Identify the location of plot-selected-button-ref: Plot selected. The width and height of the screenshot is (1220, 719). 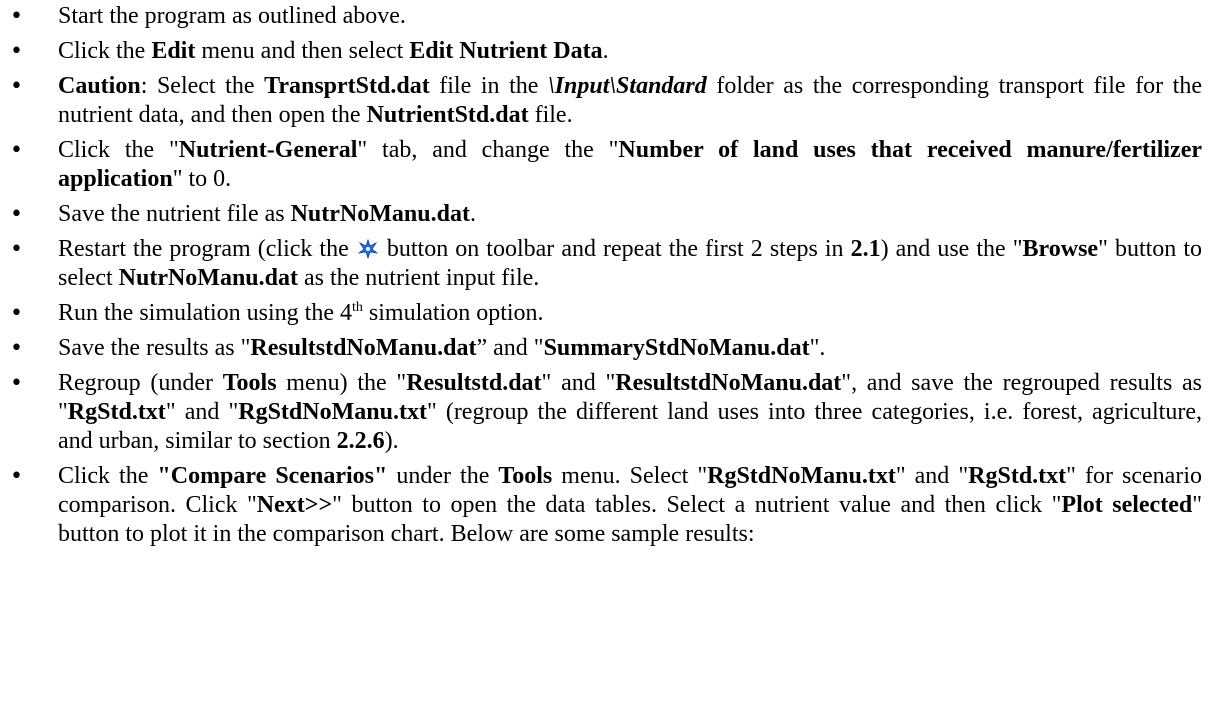
(1127, 505).